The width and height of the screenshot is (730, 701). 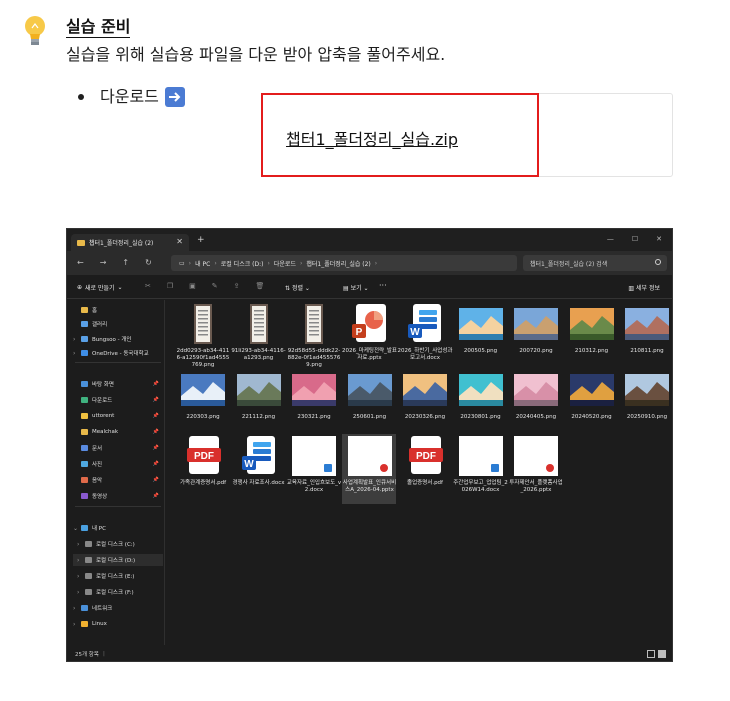 What do you see at coordinates (662, 654) in the screenshot?
I see `tiles-view-icon` at bounding box center [662, 654].